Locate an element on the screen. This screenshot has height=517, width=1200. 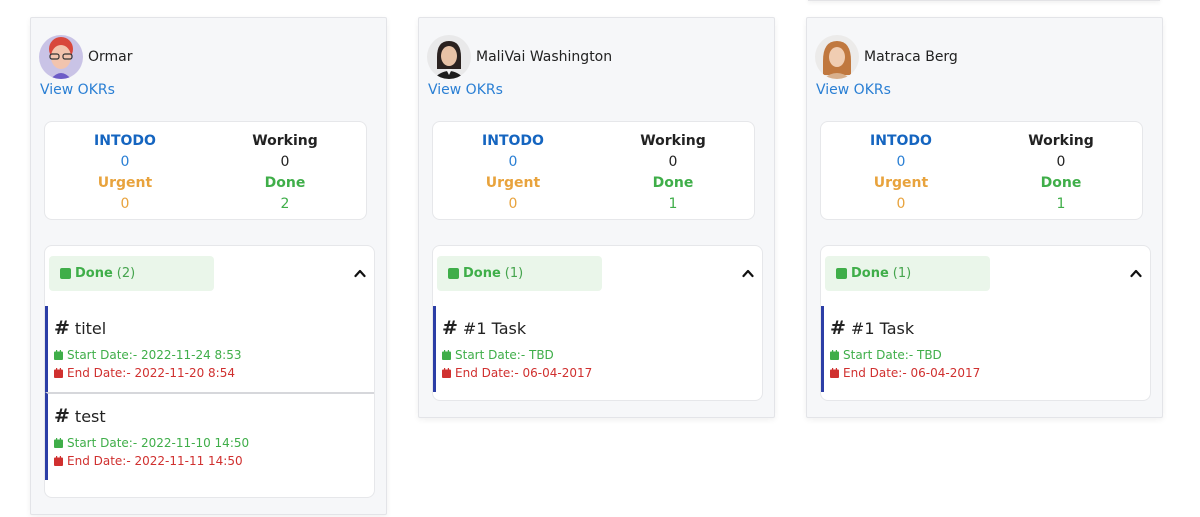
avatar-woman-icon is located at coordinates (837, 57).